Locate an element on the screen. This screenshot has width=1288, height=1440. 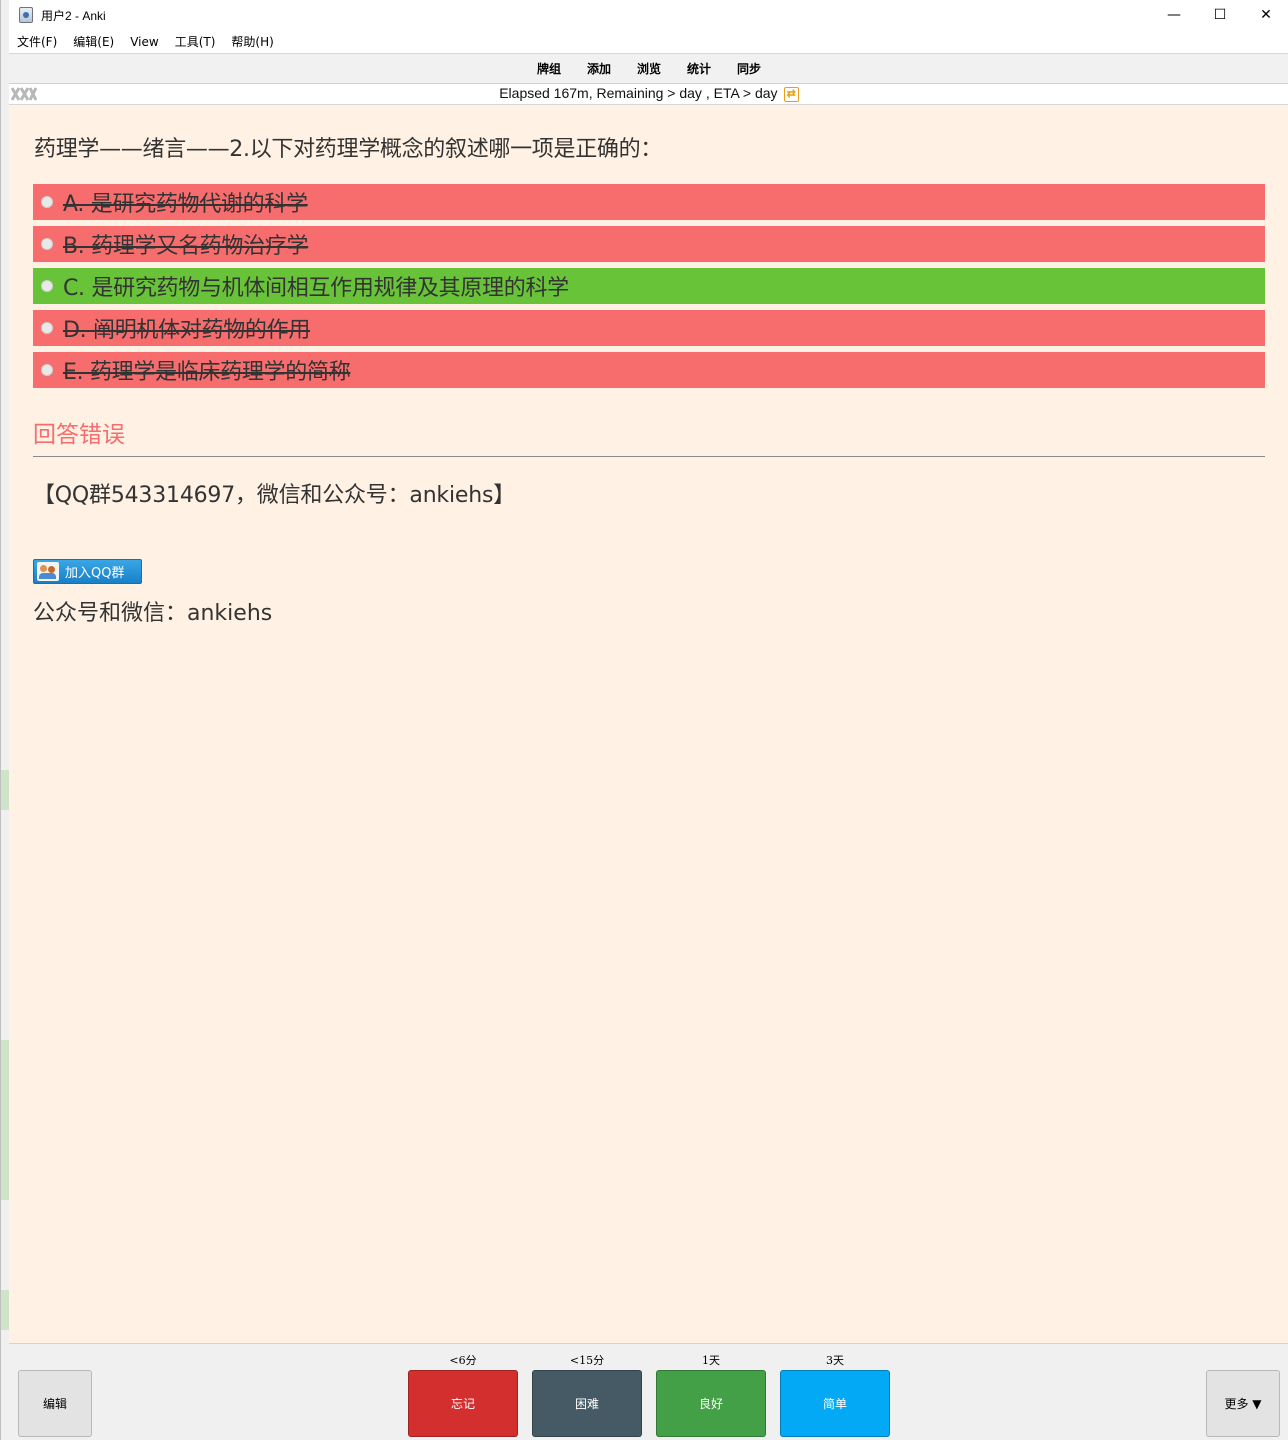
toolbar-decks: 牌组 is located at coordinates (549, 68).